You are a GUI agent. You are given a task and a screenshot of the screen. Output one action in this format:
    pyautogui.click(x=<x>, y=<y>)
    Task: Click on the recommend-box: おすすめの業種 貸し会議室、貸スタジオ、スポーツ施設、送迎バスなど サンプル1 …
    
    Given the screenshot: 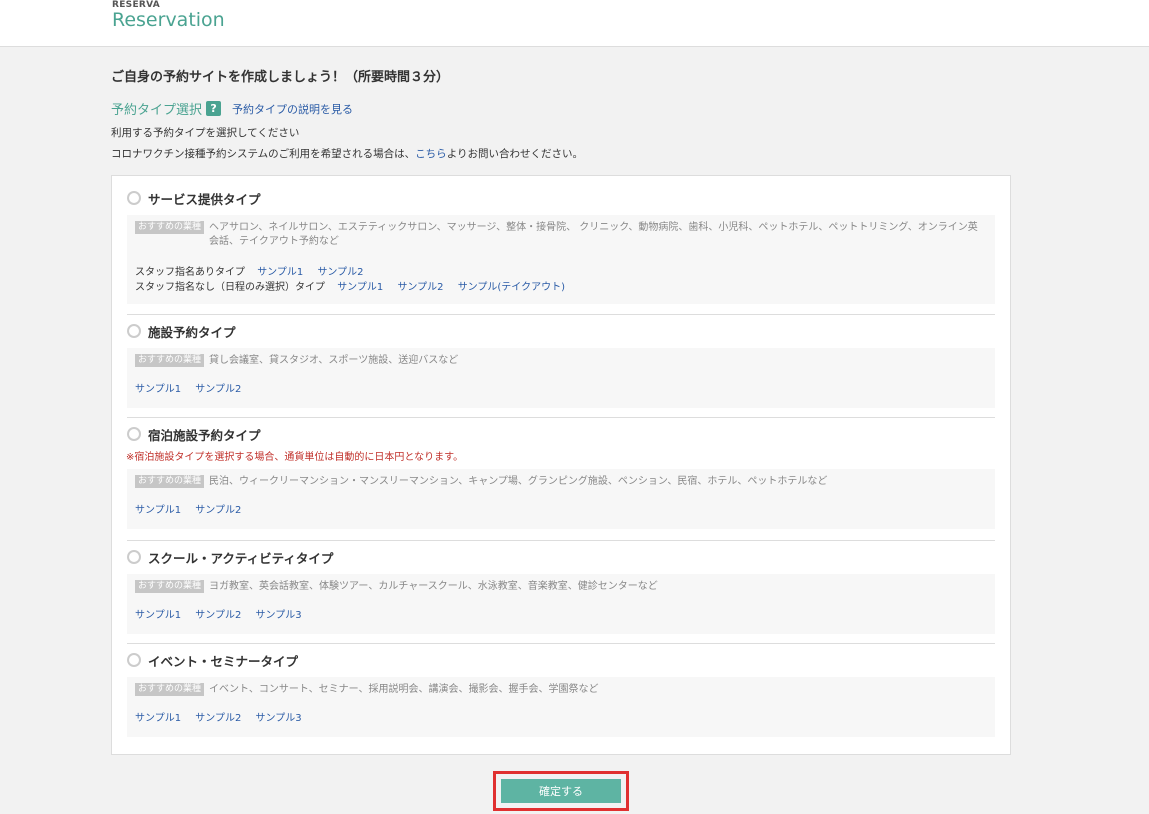 What is the action you would take?
    pyautogui.click(x=561, y=378)
    